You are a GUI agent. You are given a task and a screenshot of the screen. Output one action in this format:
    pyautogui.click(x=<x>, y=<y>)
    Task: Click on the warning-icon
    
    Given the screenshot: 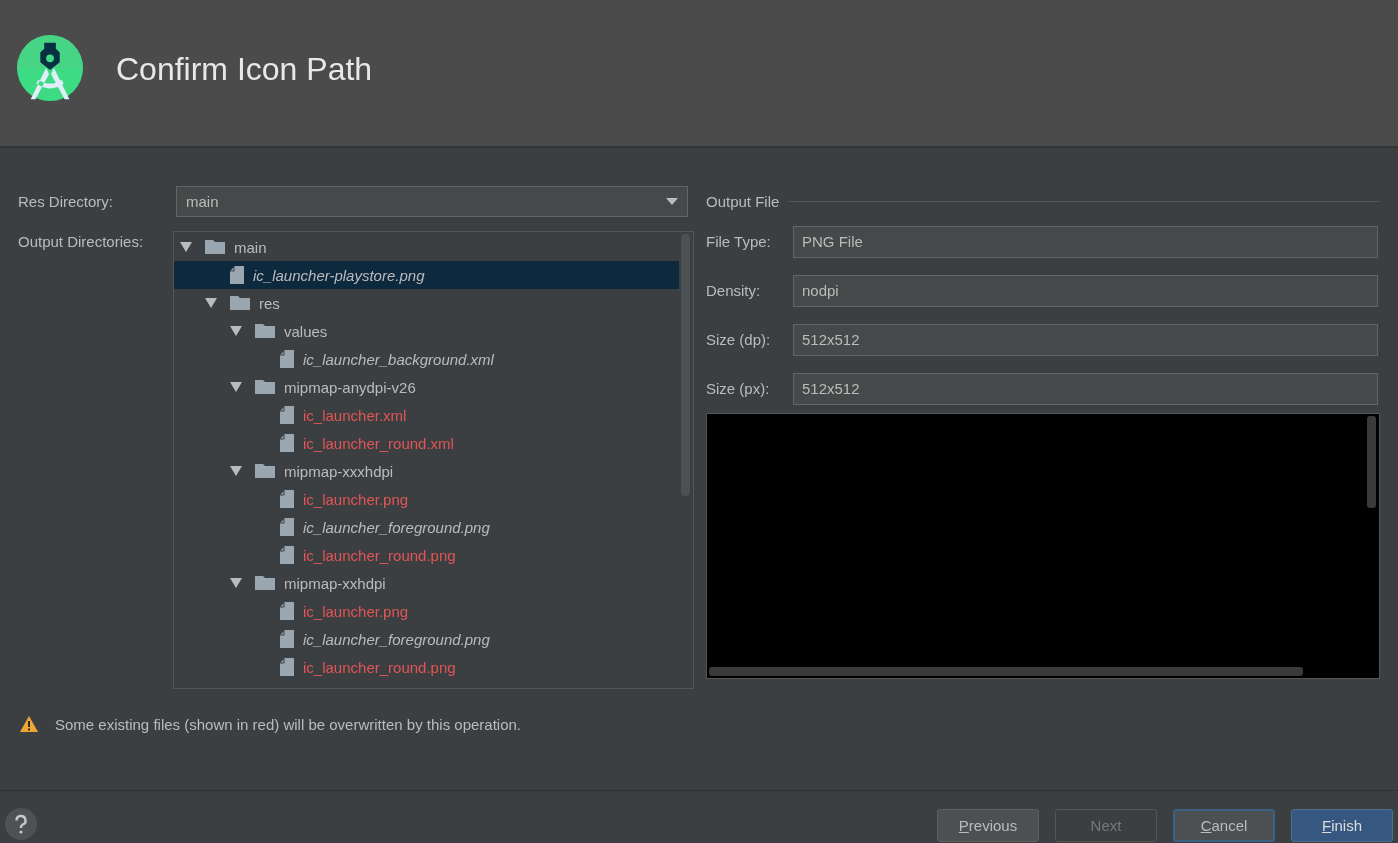 What is the action you would take?
    pyautogui.click(x=29, y=724)
    